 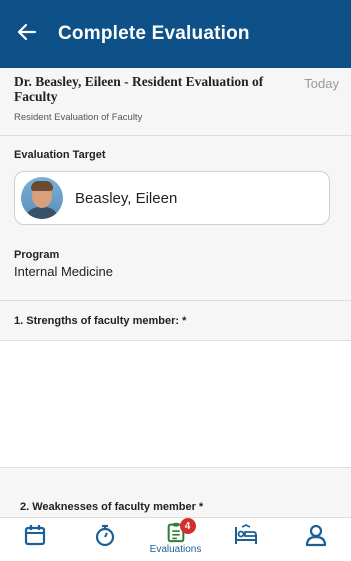 I want to click on avatar, so click(x=42, y=198).